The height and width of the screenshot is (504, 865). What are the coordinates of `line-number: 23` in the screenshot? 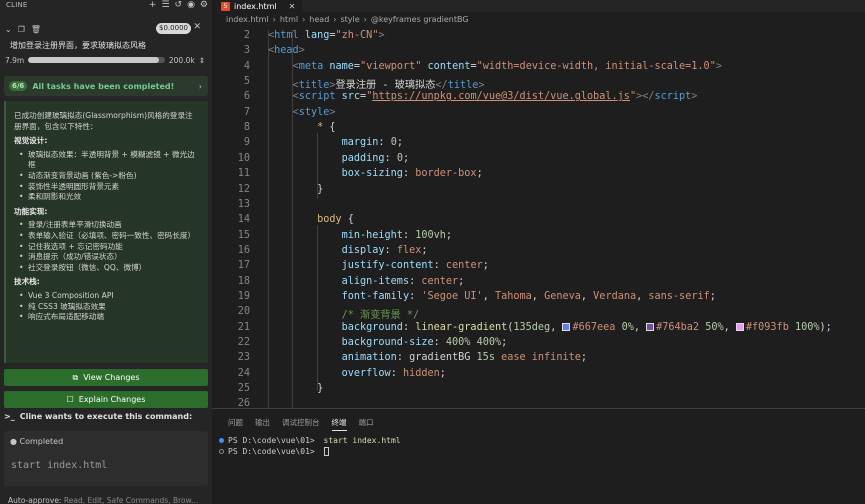 It's located at (243, 358).